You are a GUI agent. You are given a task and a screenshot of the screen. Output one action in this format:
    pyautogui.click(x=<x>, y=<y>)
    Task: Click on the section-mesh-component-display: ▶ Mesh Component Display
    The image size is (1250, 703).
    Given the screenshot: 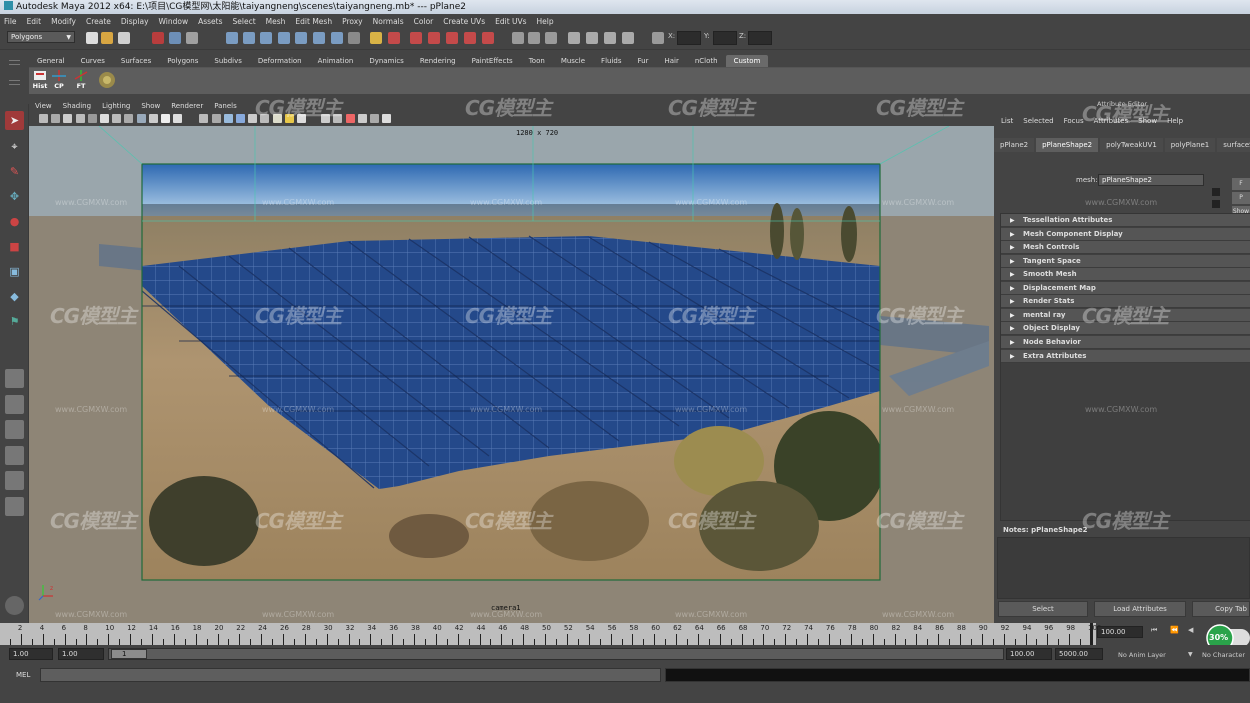 What is the action you would take?
    pyautogui.click(x=1125, y=234)
    